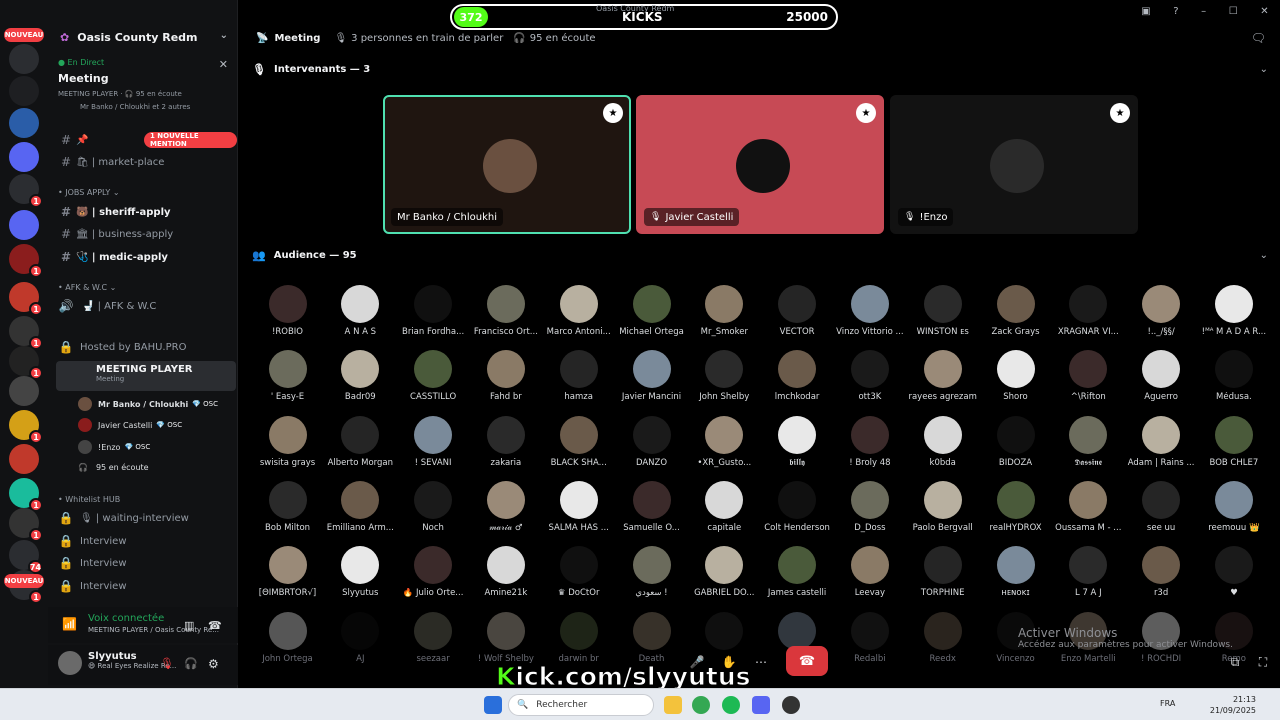 Image resolution: width=1280 pixels, height=720 pixels. I want to click on audience-member: Michael Ortega, so click(651, 311).